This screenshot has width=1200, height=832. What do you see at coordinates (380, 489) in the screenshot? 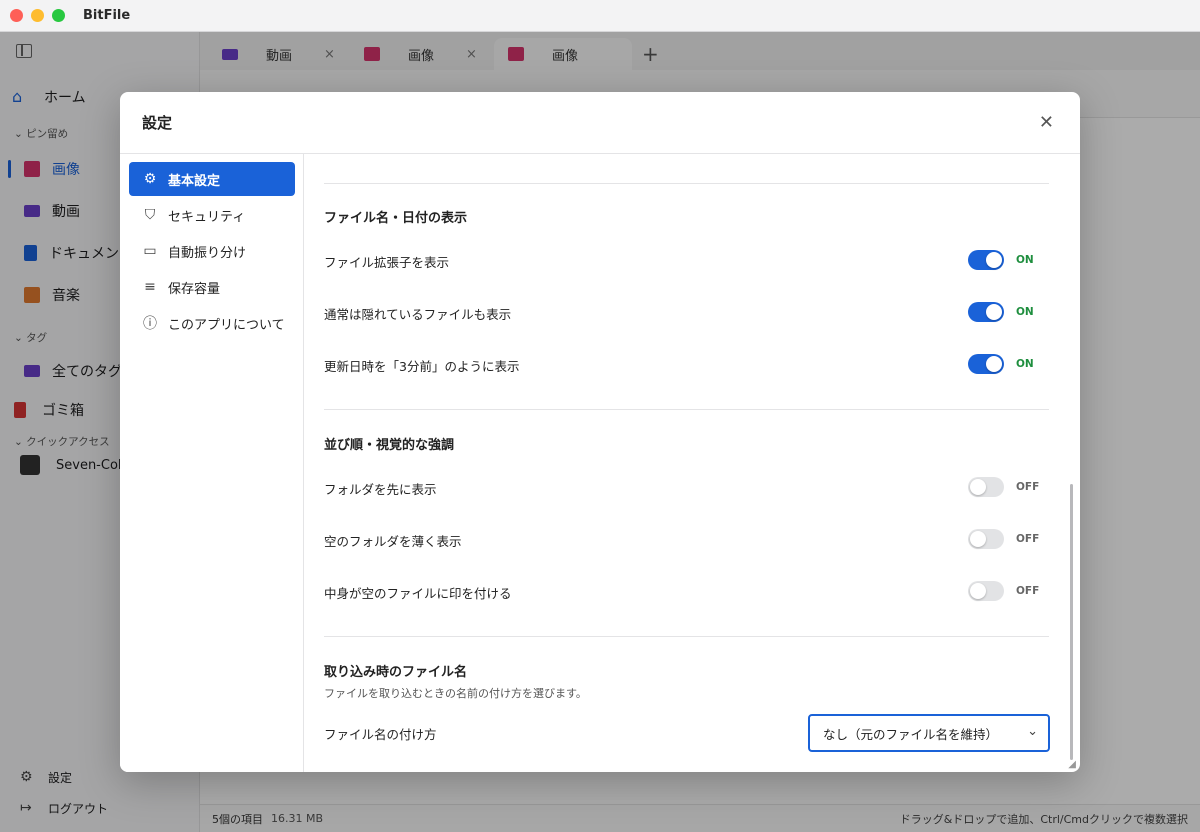
I see `setting-label-folders-first: フォルダを先に表示` at bounding box center [380, 489].